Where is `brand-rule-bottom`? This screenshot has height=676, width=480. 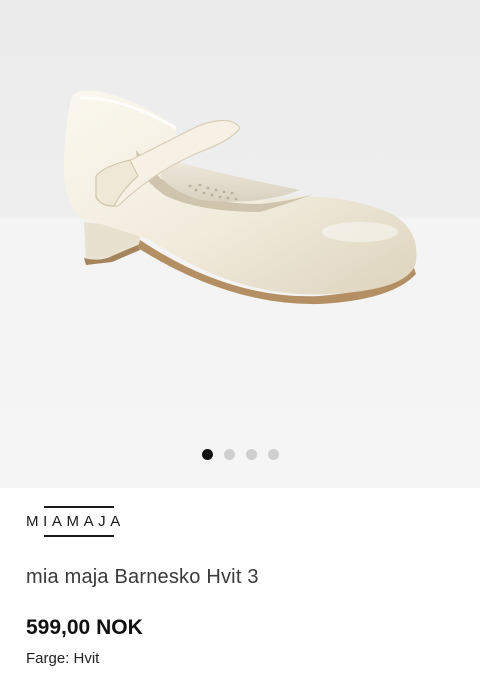
brand-rule-bottom is located at coordinates (79, 536).